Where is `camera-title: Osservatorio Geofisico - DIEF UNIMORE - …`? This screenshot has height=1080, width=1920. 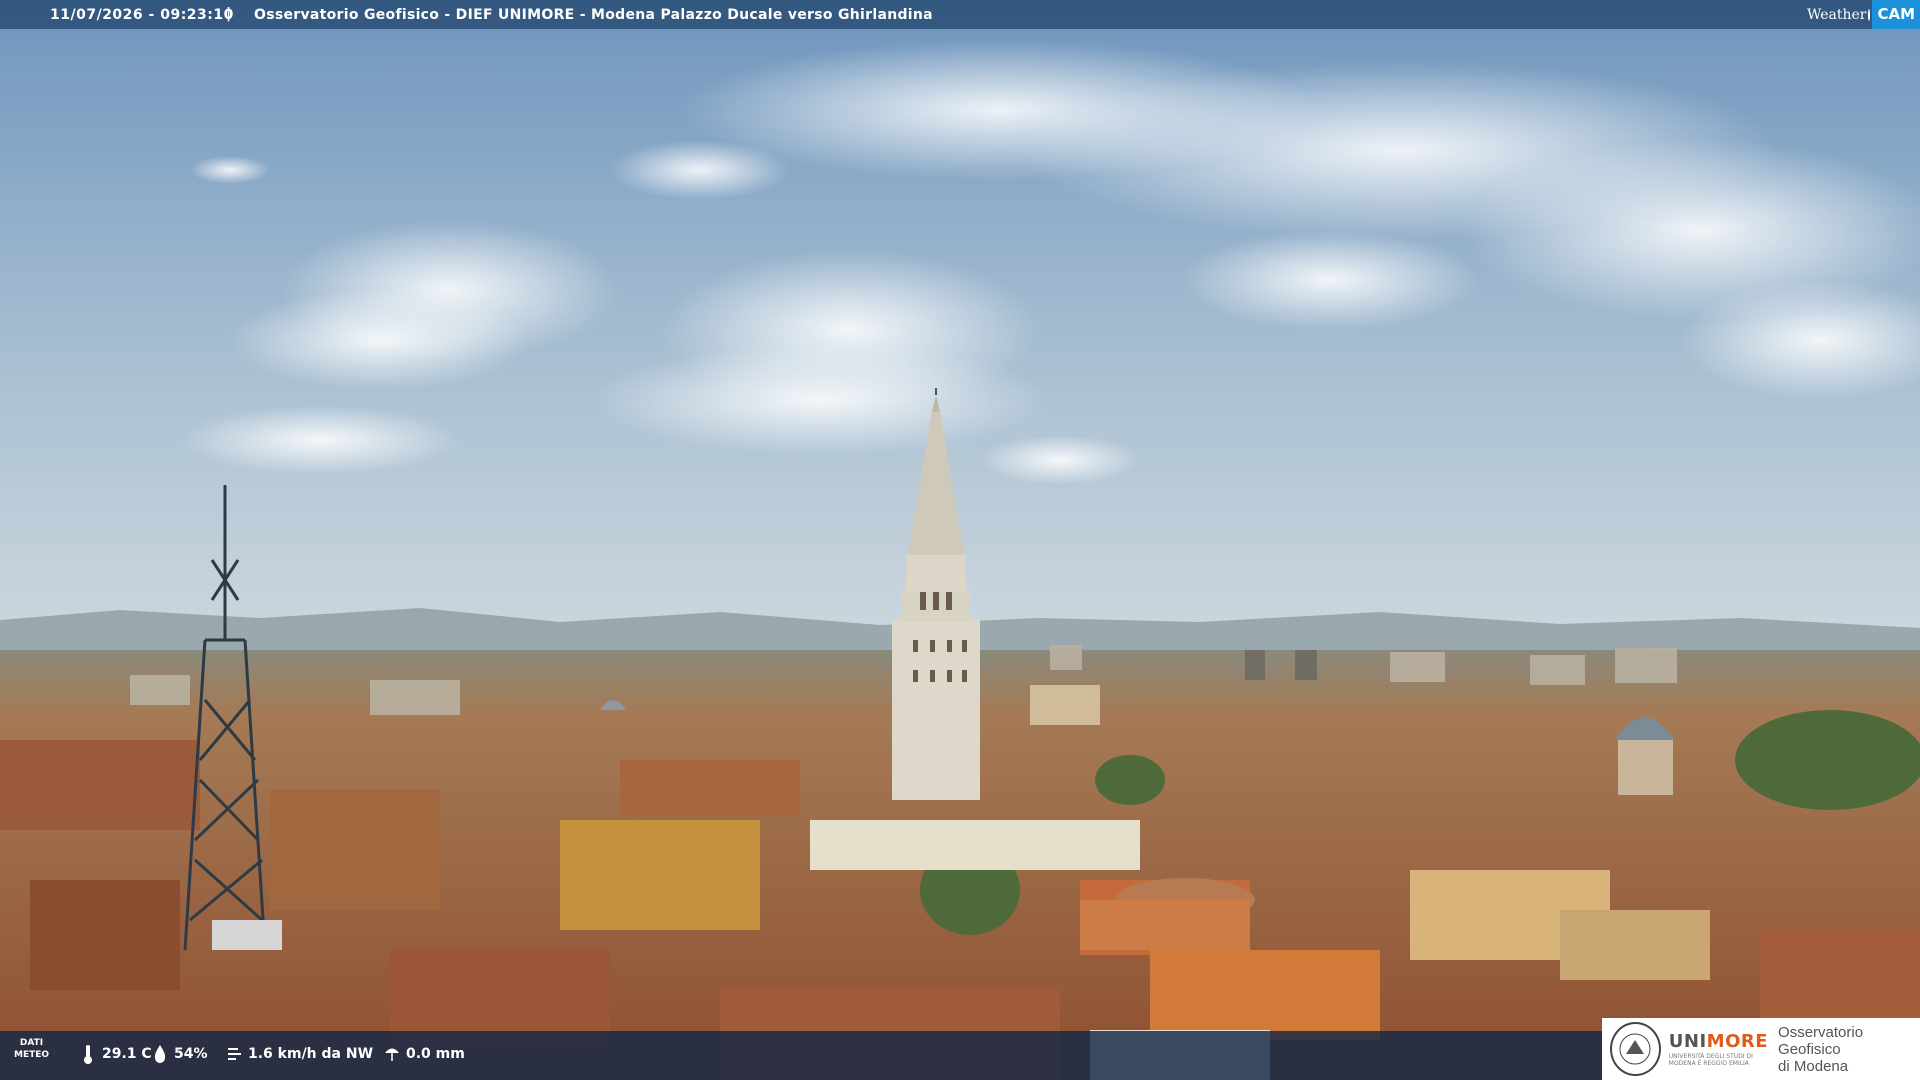
camera-title: Osservatorio Geofisico - DIEF UNIMORE - … is located at coordinates (593, 15).